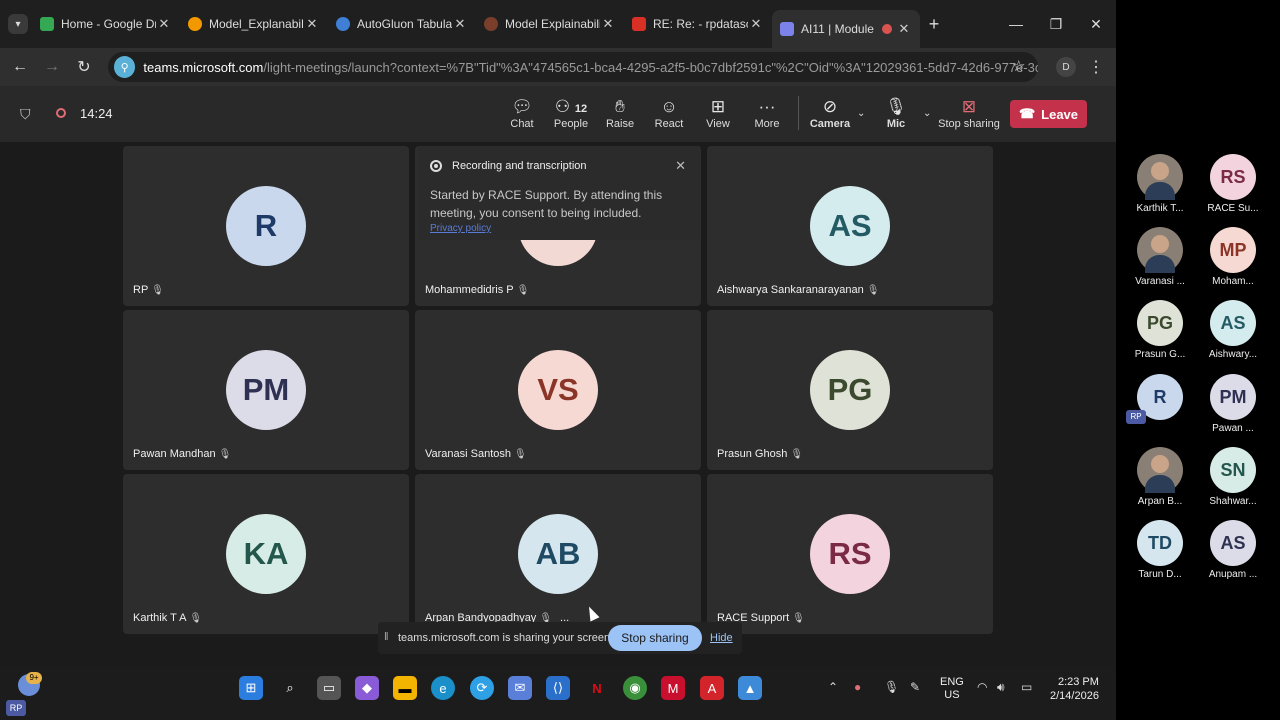 The image size is (1280, 720). I want to click on drag-handle-icon: ‖, so click(386, 637).